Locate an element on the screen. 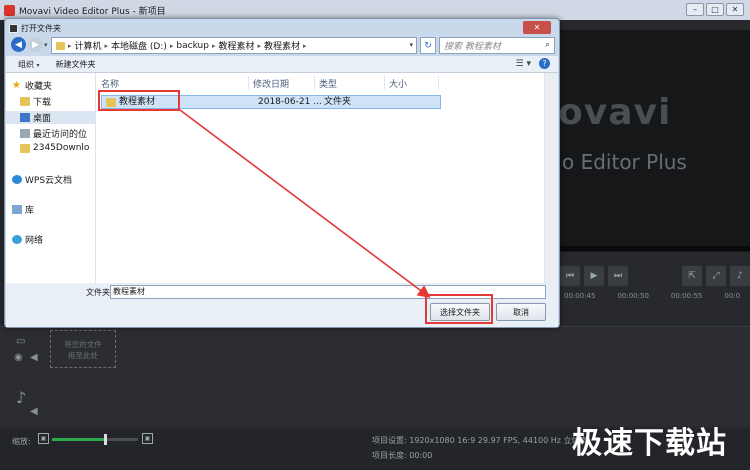  annotation-arrow is located at coordinates (305, 203).